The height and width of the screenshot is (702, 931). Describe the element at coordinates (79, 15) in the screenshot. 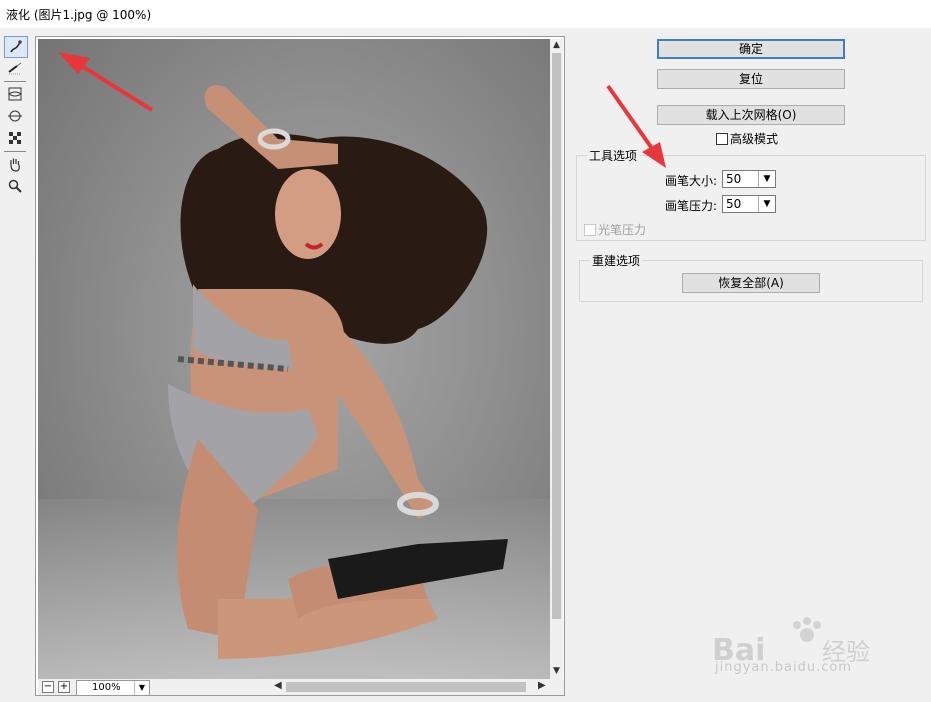

I see `window-title: 液化 (图片1.jpg @ 100%)` at that location.